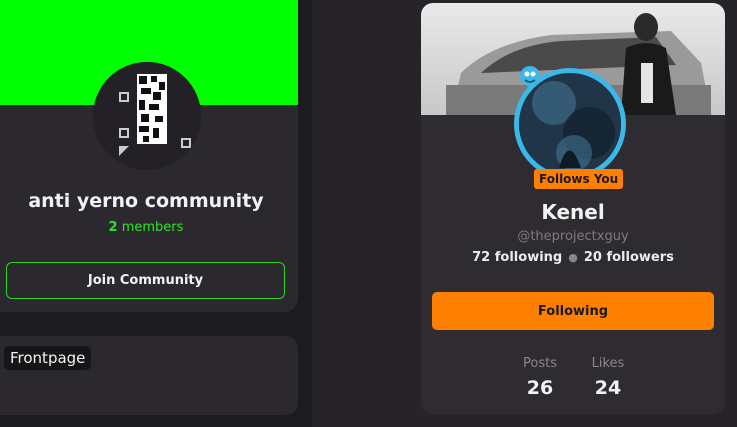 The image size is (737, 427). Describe the element at coordinates (540, 388) in the screenshot. I see `posts-count: 26` at that location.